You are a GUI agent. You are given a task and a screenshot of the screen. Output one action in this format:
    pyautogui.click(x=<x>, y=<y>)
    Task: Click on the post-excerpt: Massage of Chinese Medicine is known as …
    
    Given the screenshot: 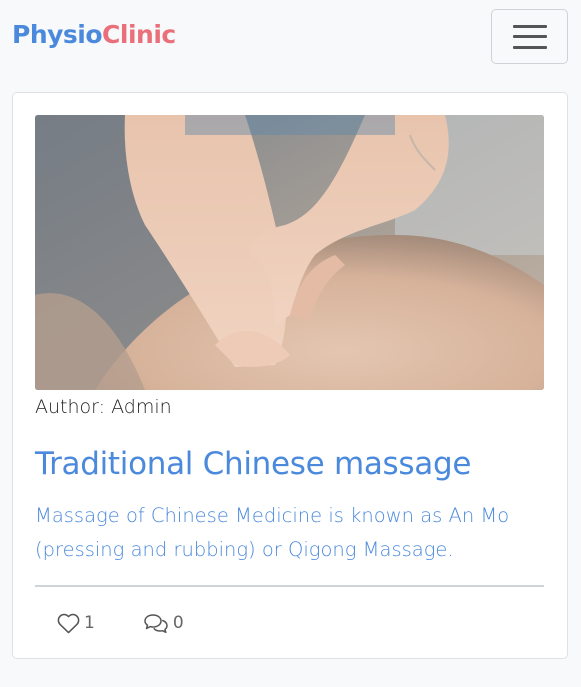 What is the action you would take?
    pyautogui.click(x=272, y=532)
    